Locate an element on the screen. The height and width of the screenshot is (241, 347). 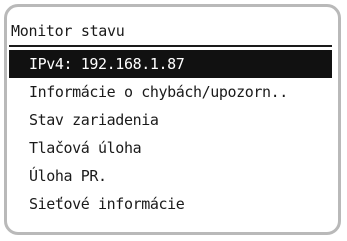
menu-item-print-job: Tlačová úloha is located at coordinates (170, 148).